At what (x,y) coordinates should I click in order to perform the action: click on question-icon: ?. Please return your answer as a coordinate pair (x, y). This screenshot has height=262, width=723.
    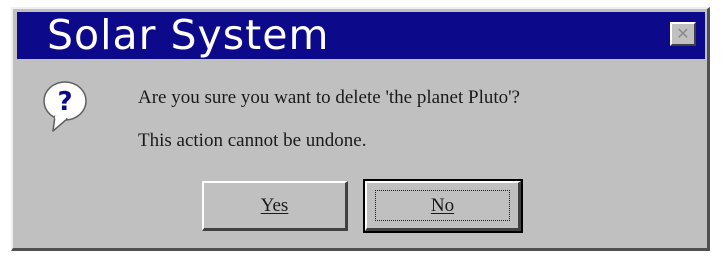
    Looking at the image, I should click on (65, 106).